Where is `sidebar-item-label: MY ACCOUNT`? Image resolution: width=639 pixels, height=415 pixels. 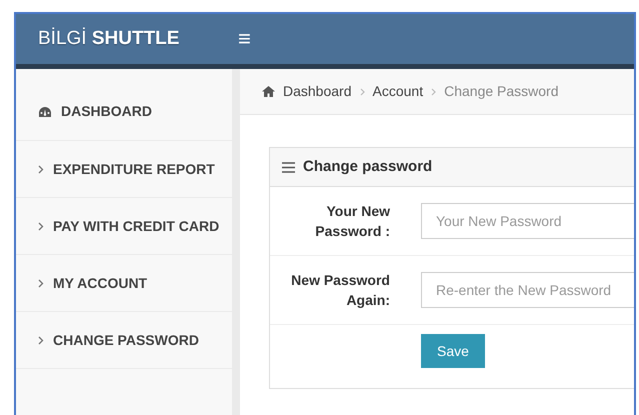
sidebar-item-label: MY ACCOUNT is located at coordinates (100, 283).